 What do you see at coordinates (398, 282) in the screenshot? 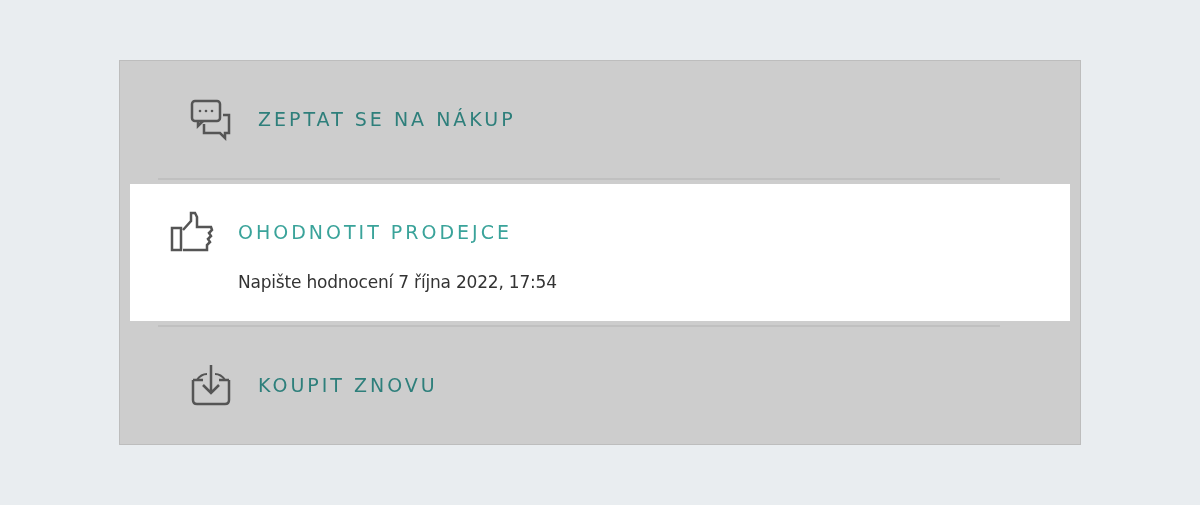
I see `review-prompt: Napište hodnocení 7 října 2022, 17:54` at bounding box center [398, 282].